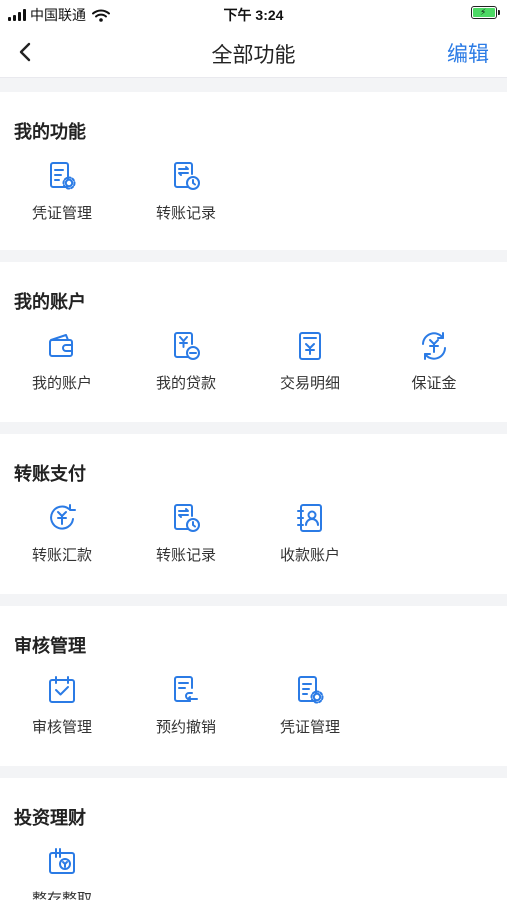  What do you see at coordinates (253, 839) in the screenshot?
I see `section-investment: 投资理财 整存整取` at bounding box center [253, 839].